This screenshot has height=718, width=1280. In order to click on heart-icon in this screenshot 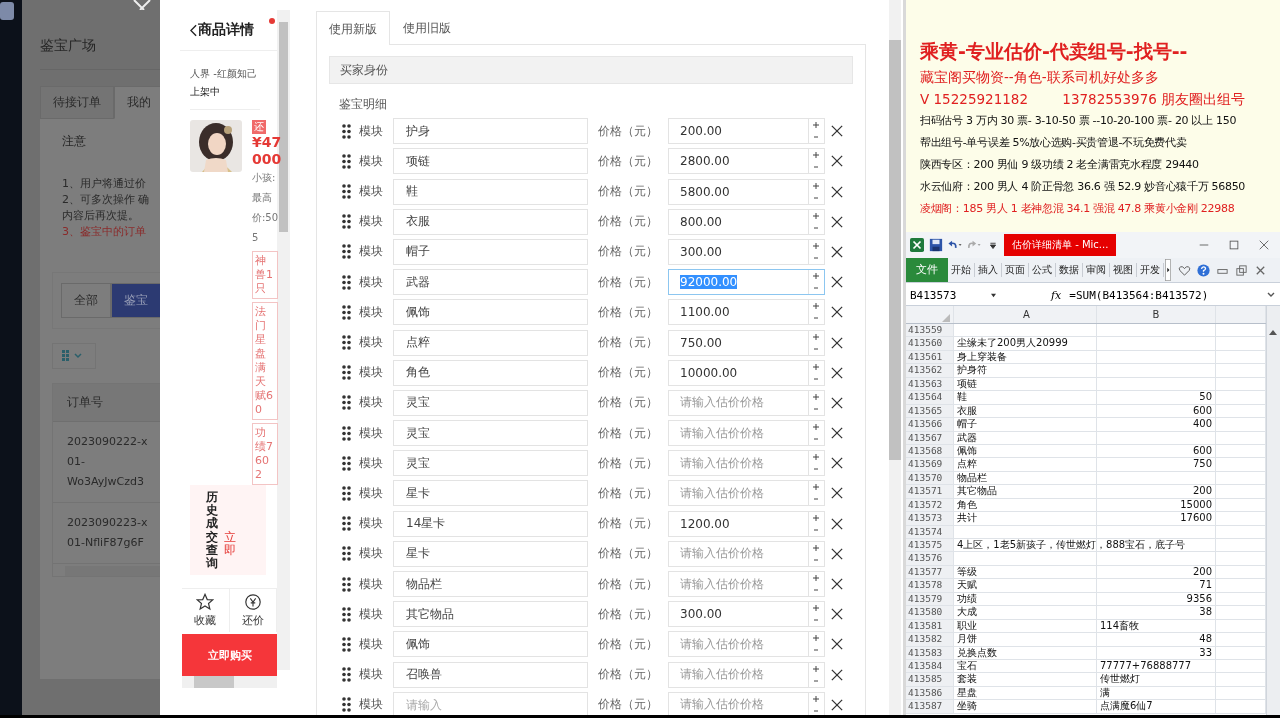, I will do `click(1184, 270)`.